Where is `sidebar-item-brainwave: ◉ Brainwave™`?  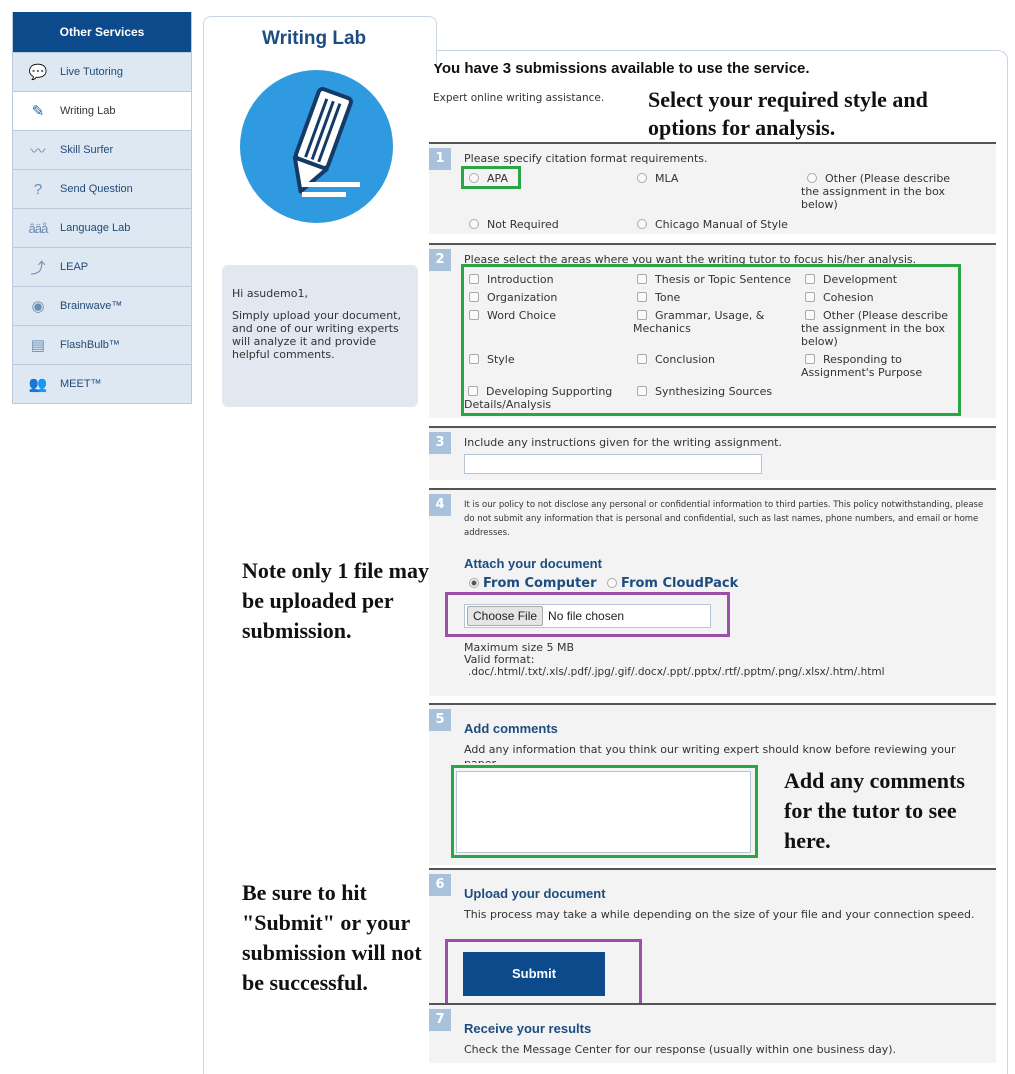 sidebar-item-brainwave: ◉ Brainwave™ is located at coordinates (102, 305).